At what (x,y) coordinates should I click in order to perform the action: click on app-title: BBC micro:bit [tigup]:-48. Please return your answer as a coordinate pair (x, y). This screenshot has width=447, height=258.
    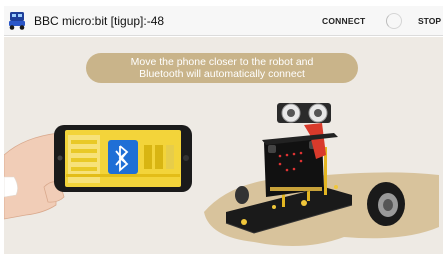
    Looking at the image, I should click on (99, 21).